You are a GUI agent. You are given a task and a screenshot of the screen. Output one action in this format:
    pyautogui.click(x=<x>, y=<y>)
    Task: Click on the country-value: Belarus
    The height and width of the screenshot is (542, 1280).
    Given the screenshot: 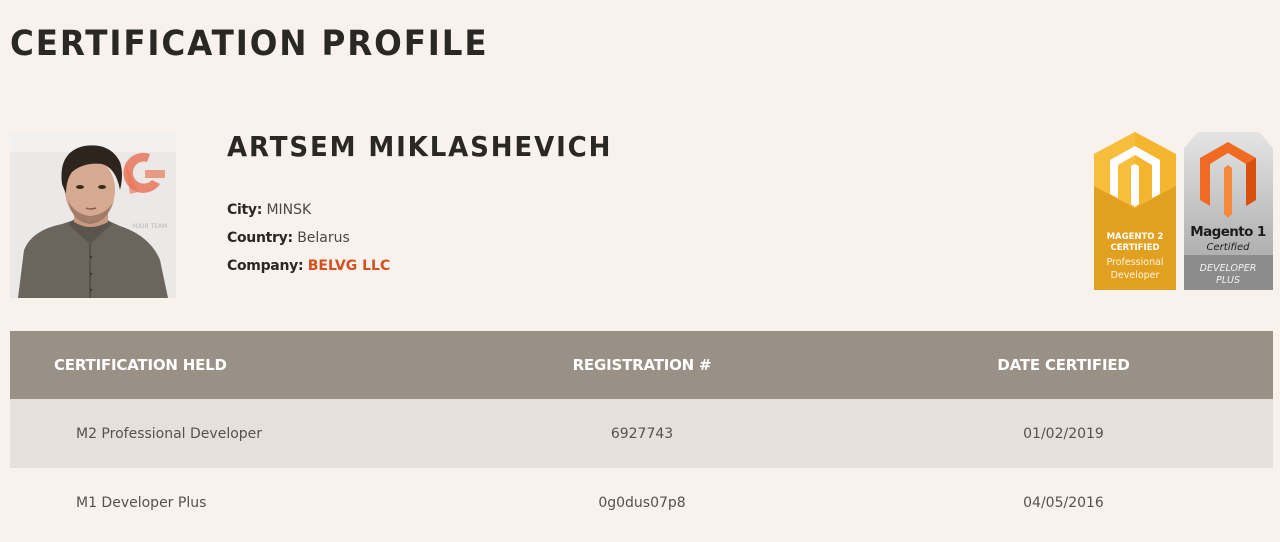 What is the action you would take?
    pyautogui.click(x=323, y=238)
    